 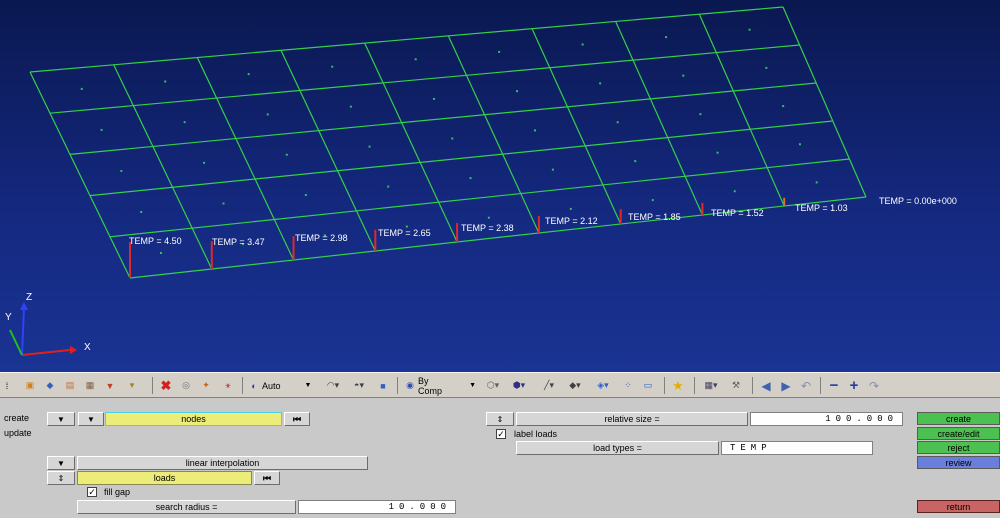 What do you see at coordinates (30, 385) in the screenshot?
I see `components-icon: ▣` at bounding box center [30, 385].